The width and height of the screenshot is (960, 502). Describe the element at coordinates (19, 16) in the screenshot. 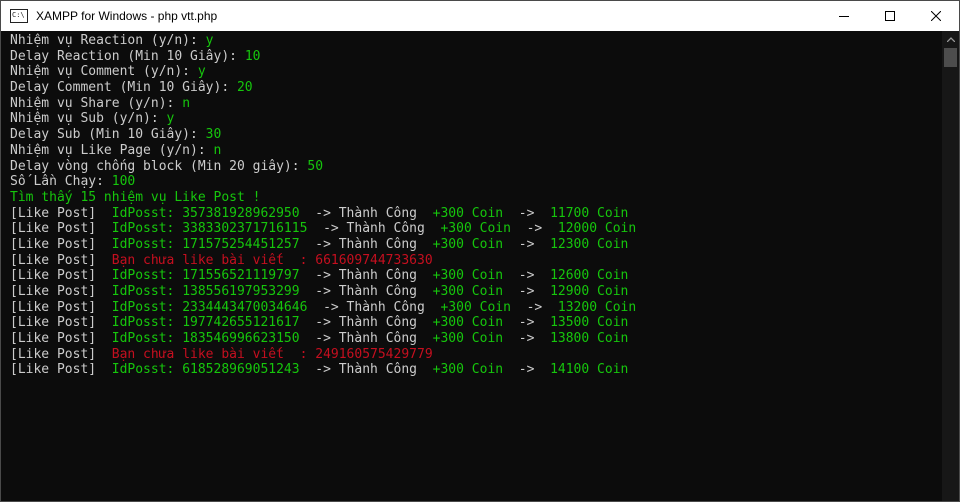

I see `console-icon` at that location.